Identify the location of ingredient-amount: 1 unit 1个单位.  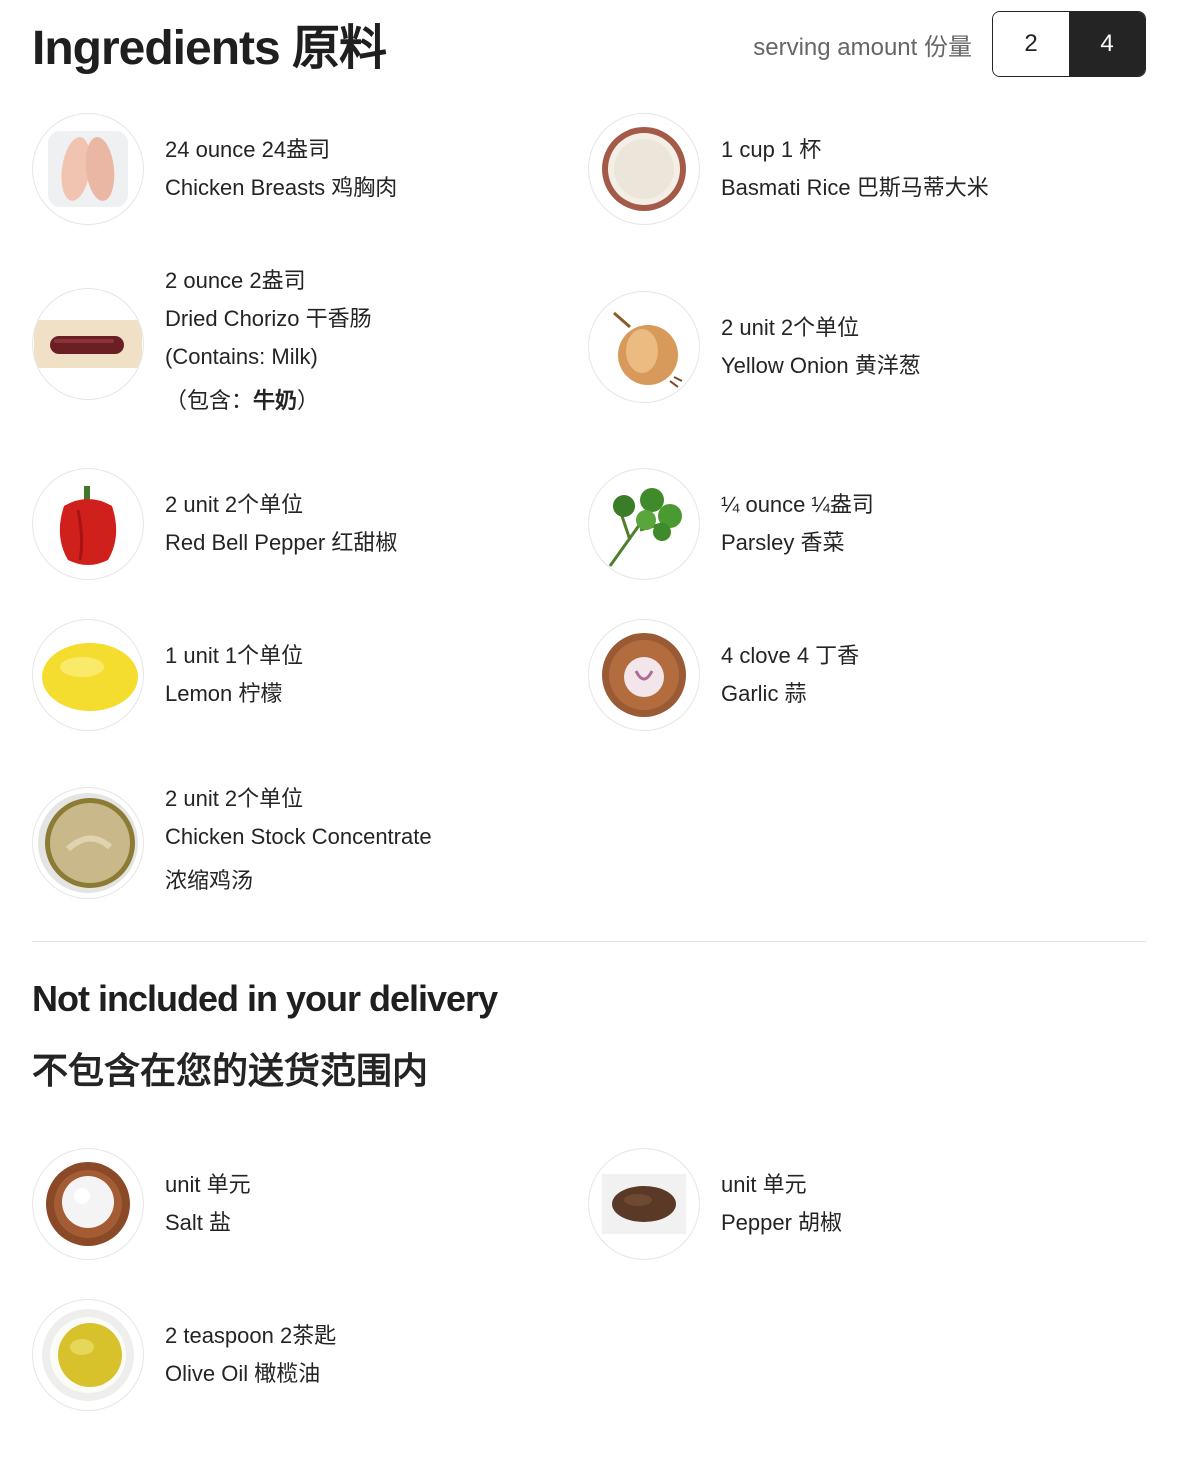
(234, 655).